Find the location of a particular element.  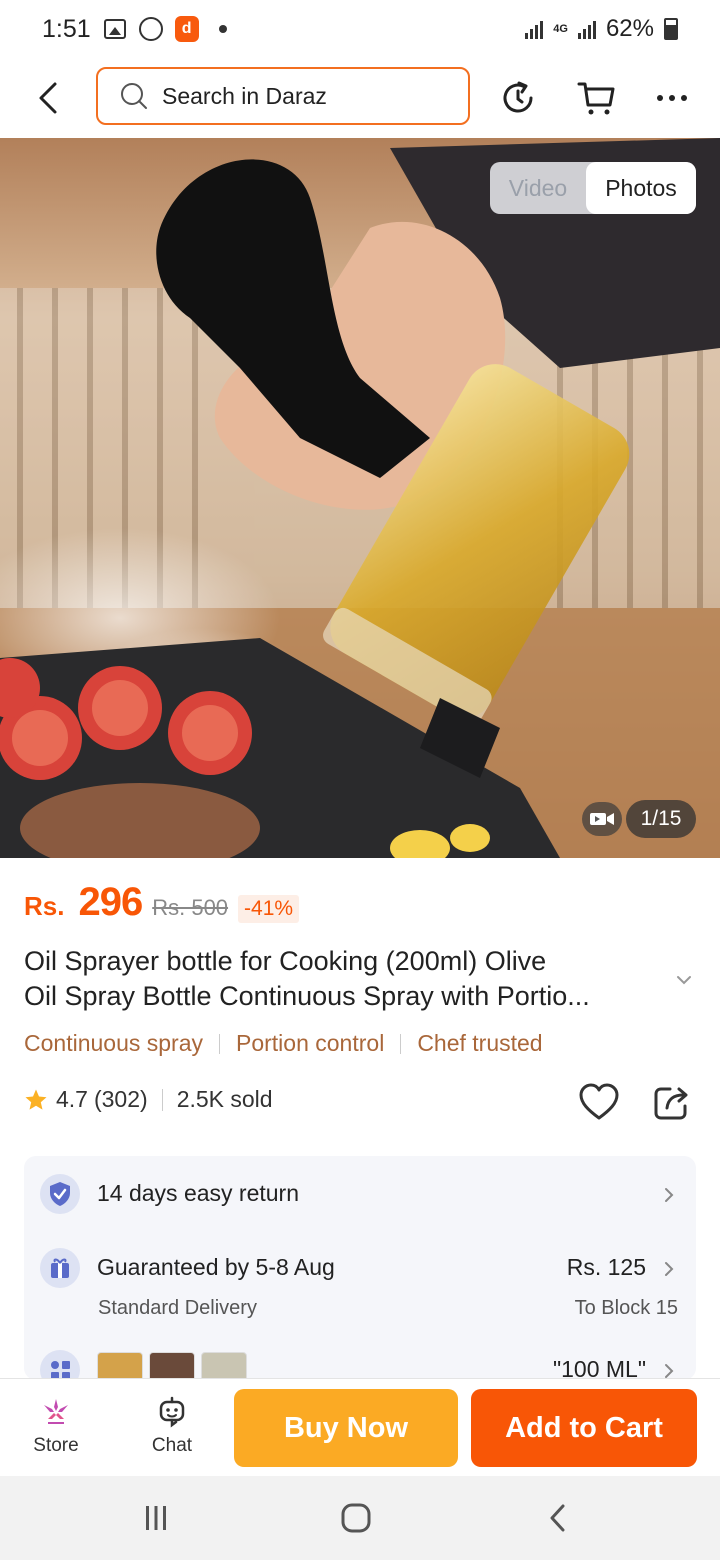

star-icon is located at coordinates (36, 1099).